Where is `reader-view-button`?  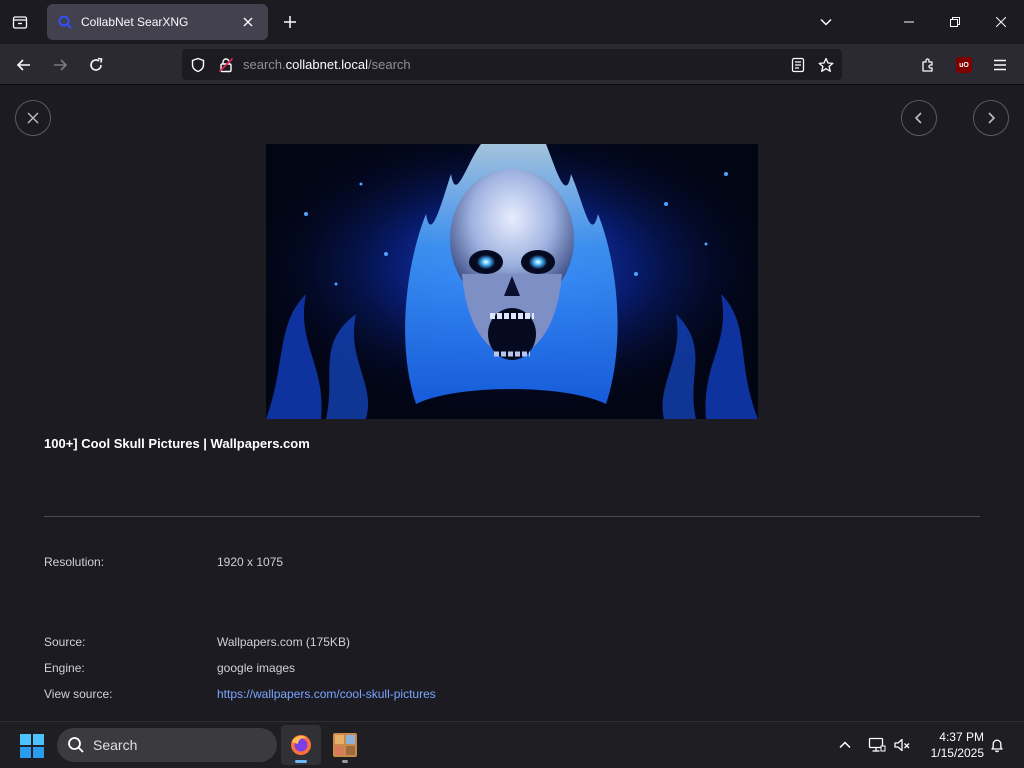 reader-view-button is located at coordinates (798, 65).